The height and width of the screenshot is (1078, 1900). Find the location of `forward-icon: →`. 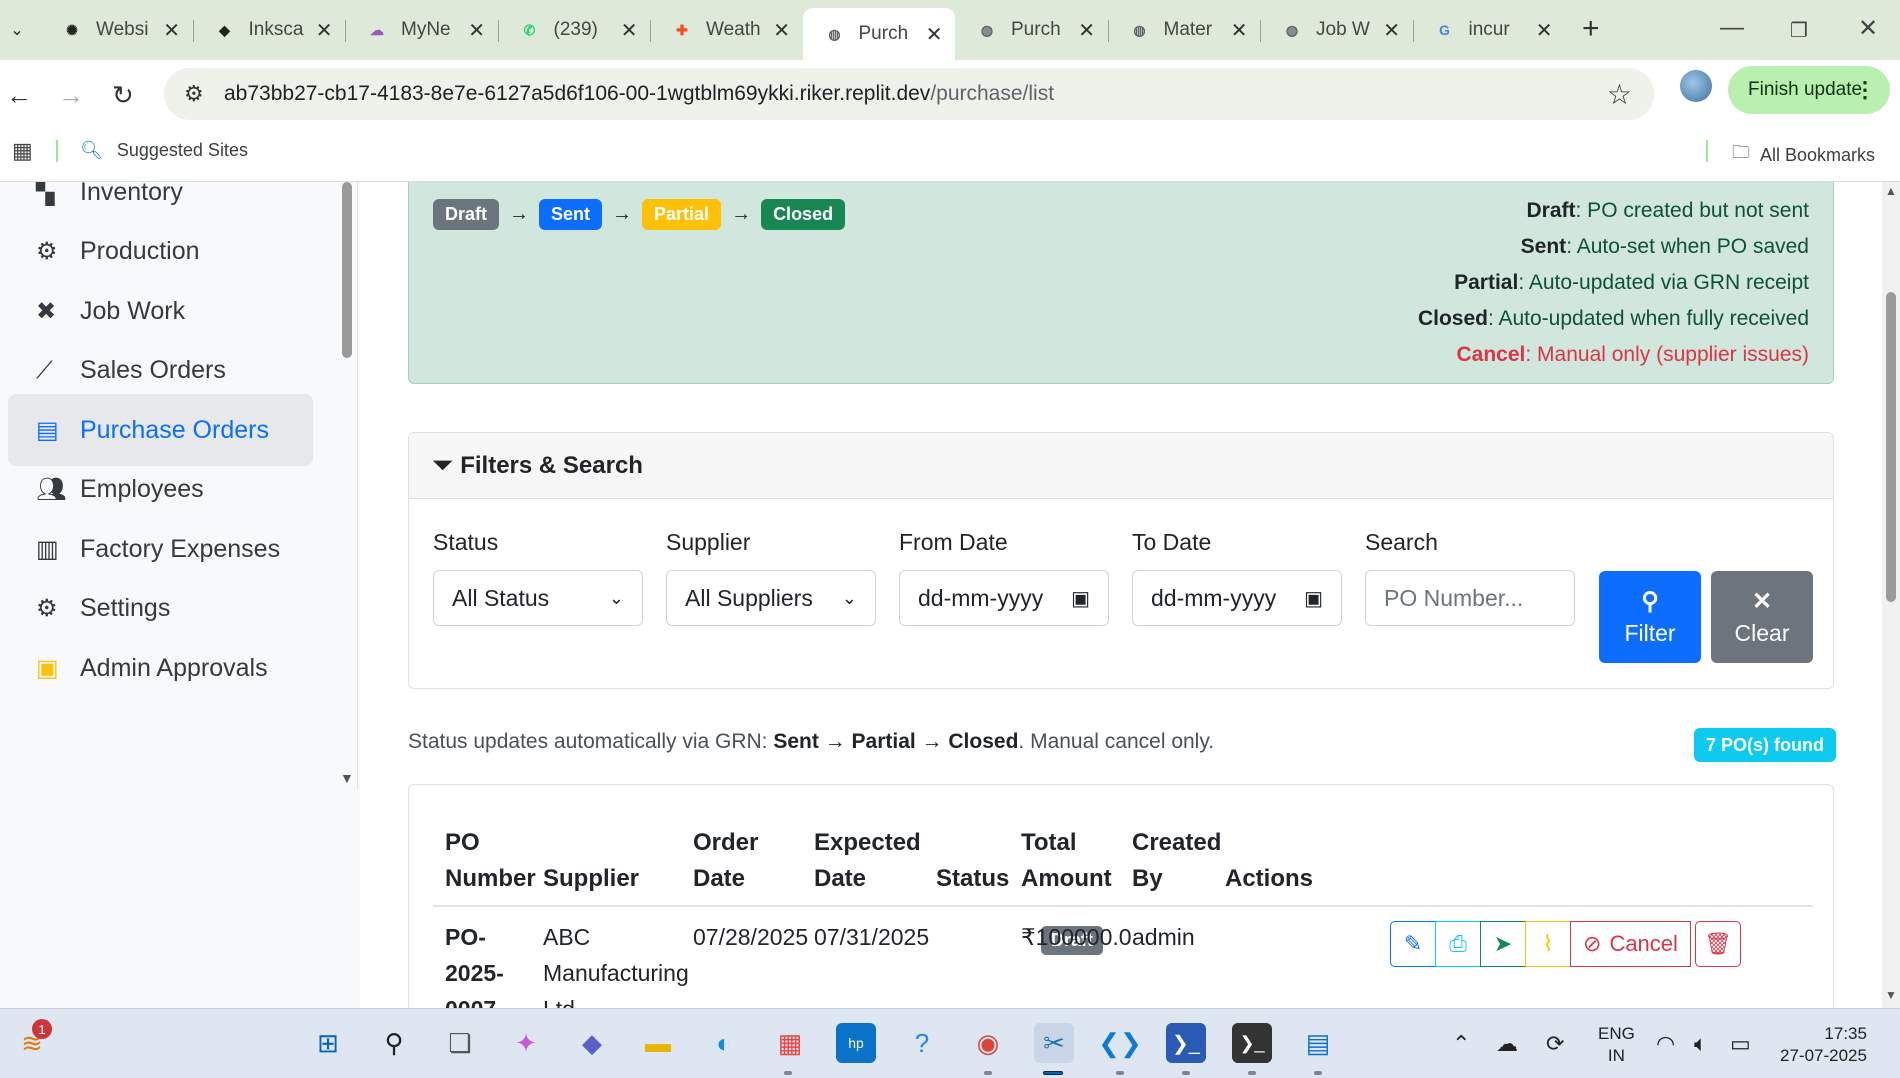

forward-icon: → is located at coordinates (71, 95).